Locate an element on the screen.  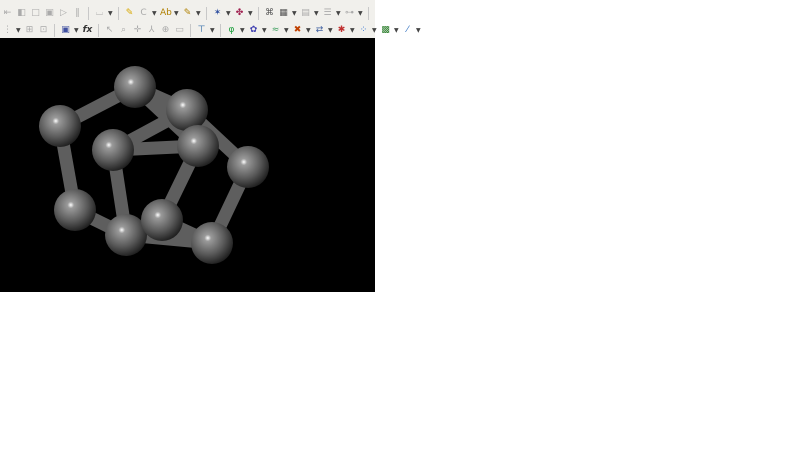
play-icon: ▷ is located at coordinates (63, 13).